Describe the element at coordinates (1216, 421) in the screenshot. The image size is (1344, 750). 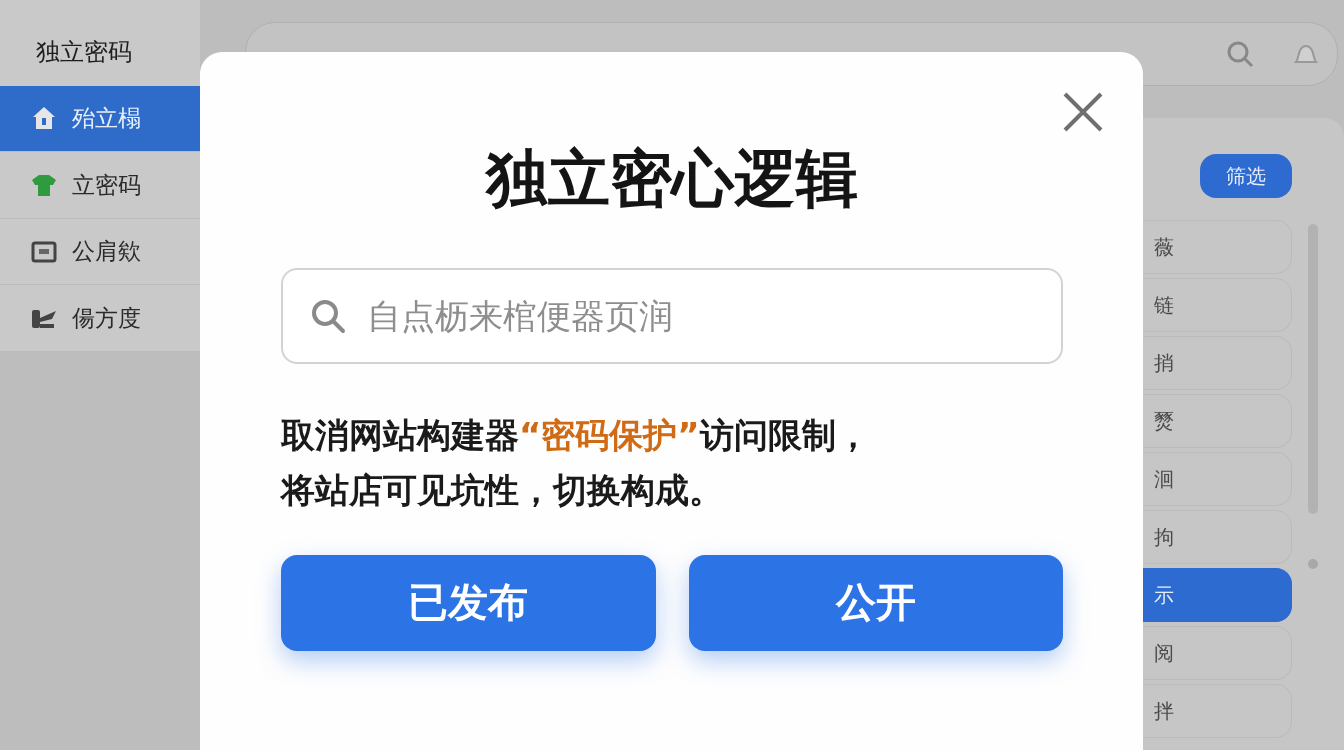
I see `list-item: 燹` at that location.